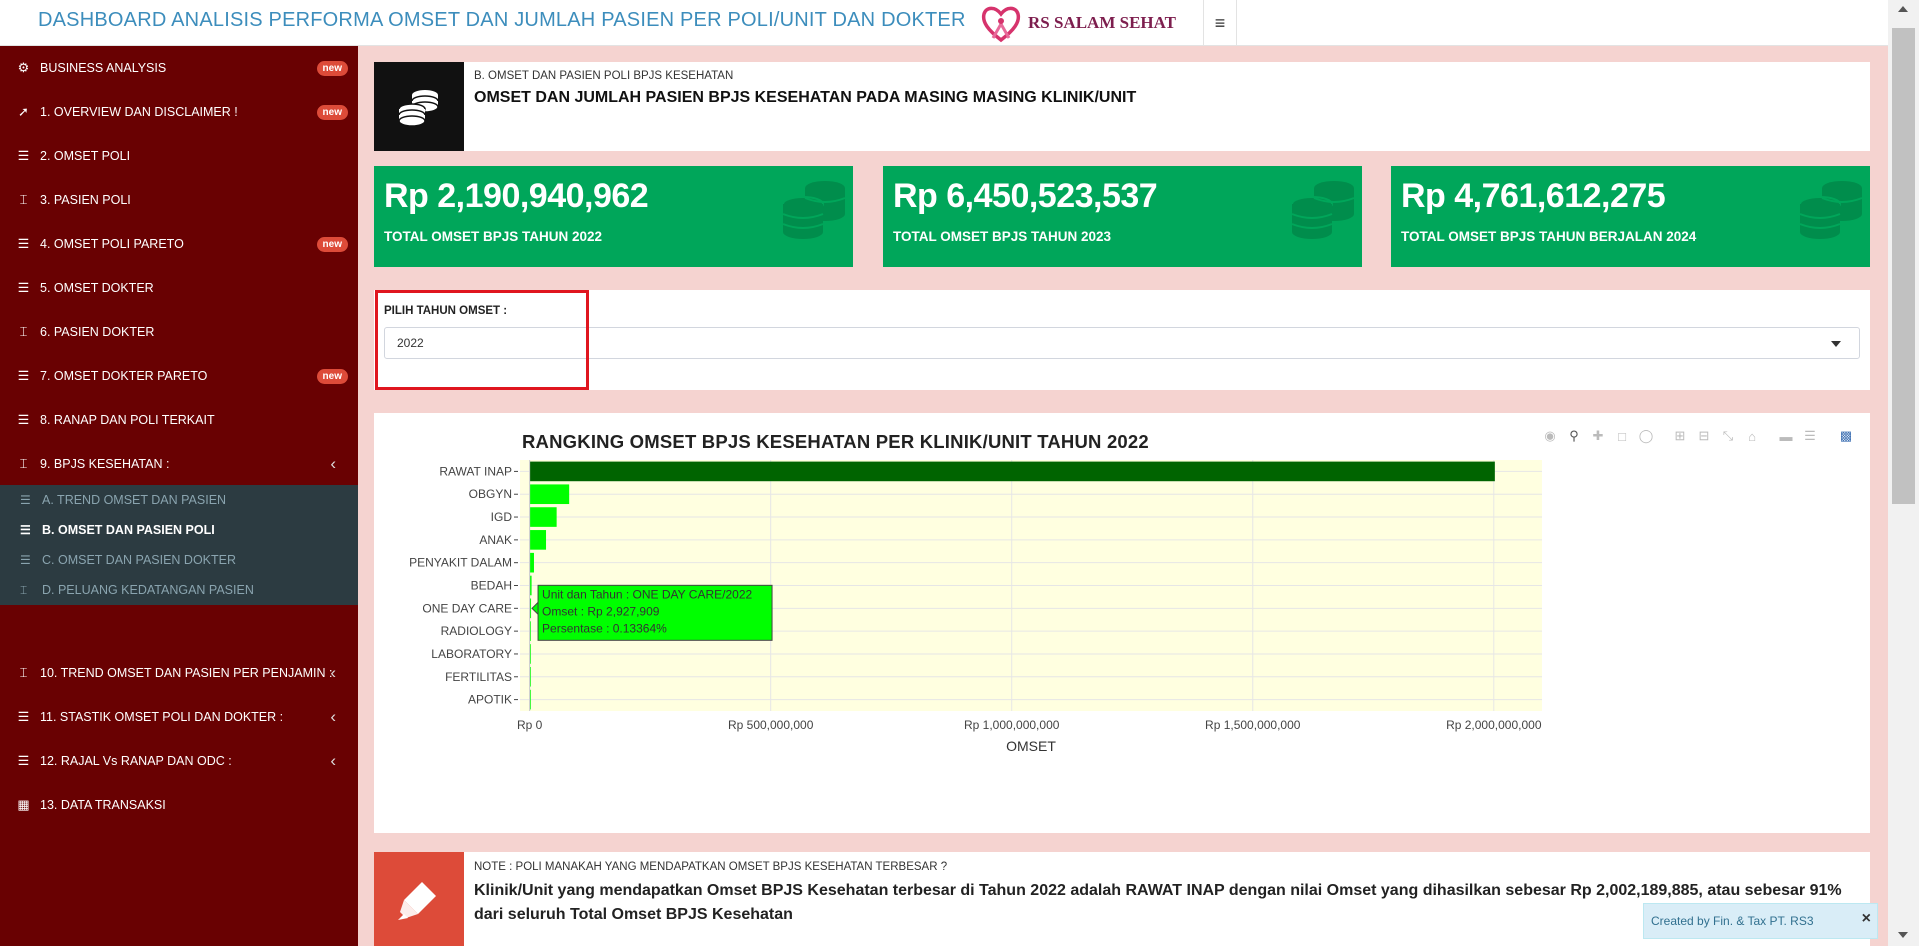  I want to click on sidebar-item-5: ☰ 4. OMSET POLI PARETO new, so click(179, 244).